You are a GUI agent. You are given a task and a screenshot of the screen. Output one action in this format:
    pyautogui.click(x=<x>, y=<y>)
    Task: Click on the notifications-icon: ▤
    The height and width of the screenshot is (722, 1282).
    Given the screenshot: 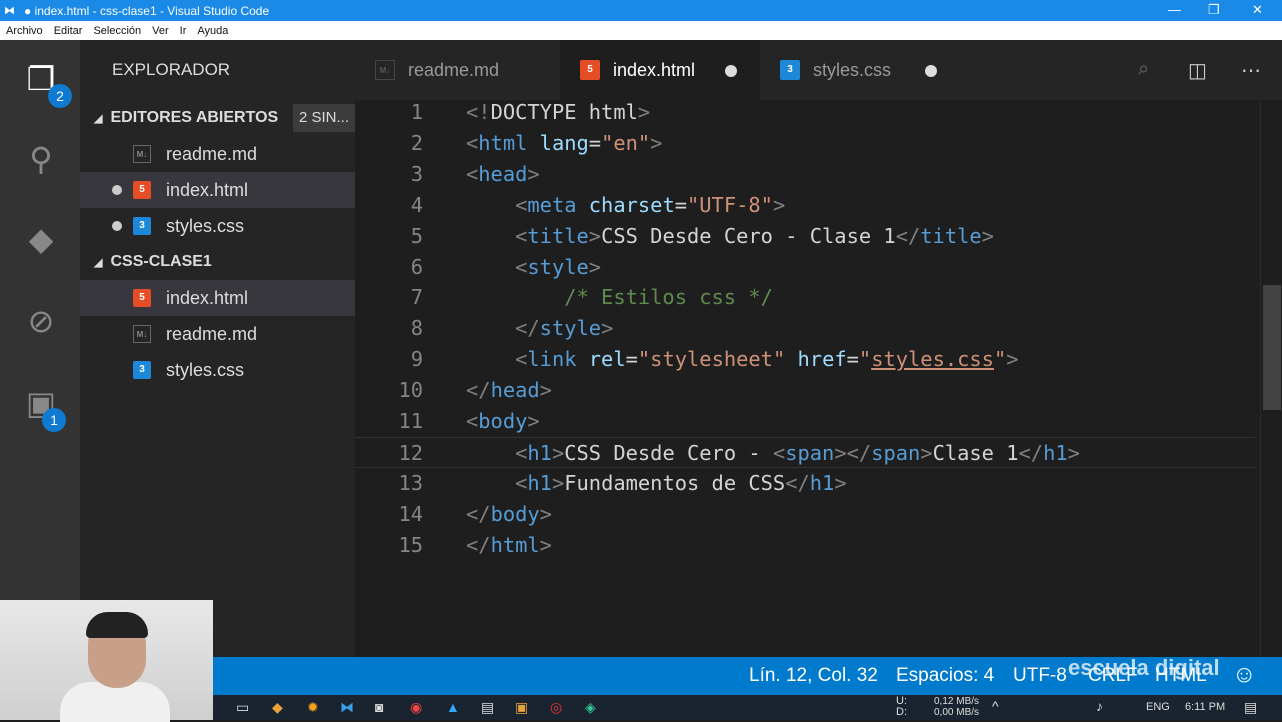 What is the action you would take?
    pyautogui.click(x=1250, y=707)
    